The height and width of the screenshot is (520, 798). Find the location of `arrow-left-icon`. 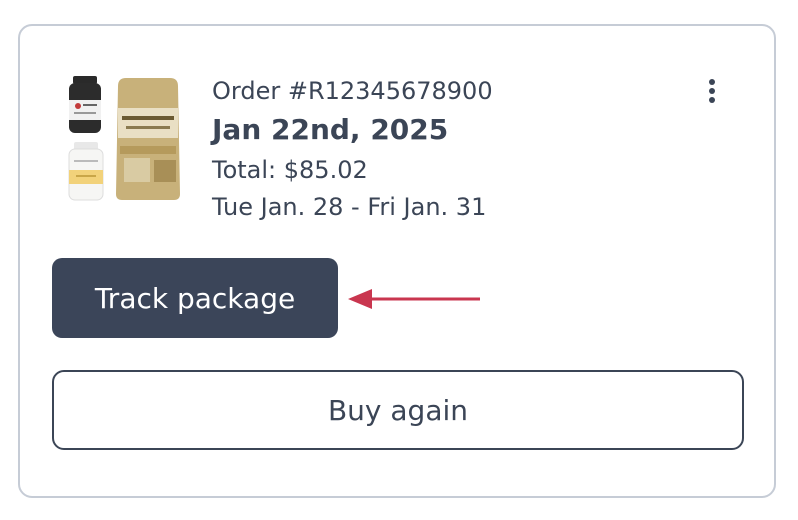

arrow-left-icon is located at coordinates (414, 299).